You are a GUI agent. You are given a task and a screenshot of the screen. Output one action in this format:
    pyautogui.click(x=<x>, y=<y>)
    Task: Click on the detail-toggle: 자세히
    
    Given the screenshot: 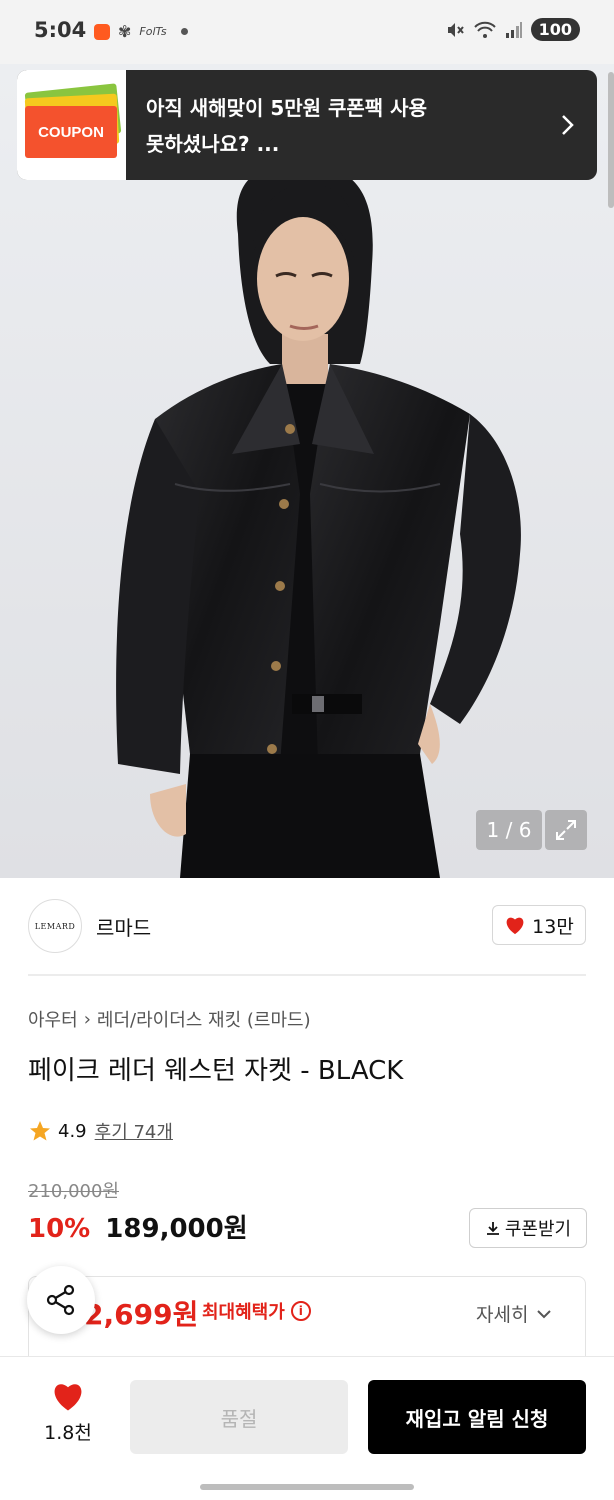 What is the action you would take?
    pyautogui.click(x=514, y=1313)
    